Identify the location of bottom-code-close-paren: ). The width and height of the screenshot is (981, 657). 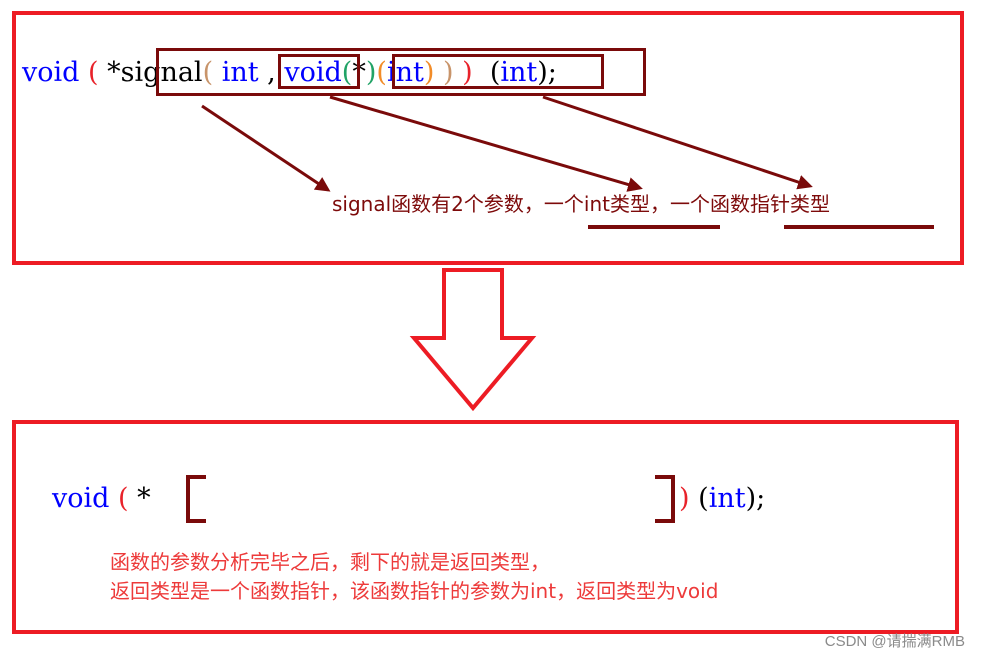
(684, 498).